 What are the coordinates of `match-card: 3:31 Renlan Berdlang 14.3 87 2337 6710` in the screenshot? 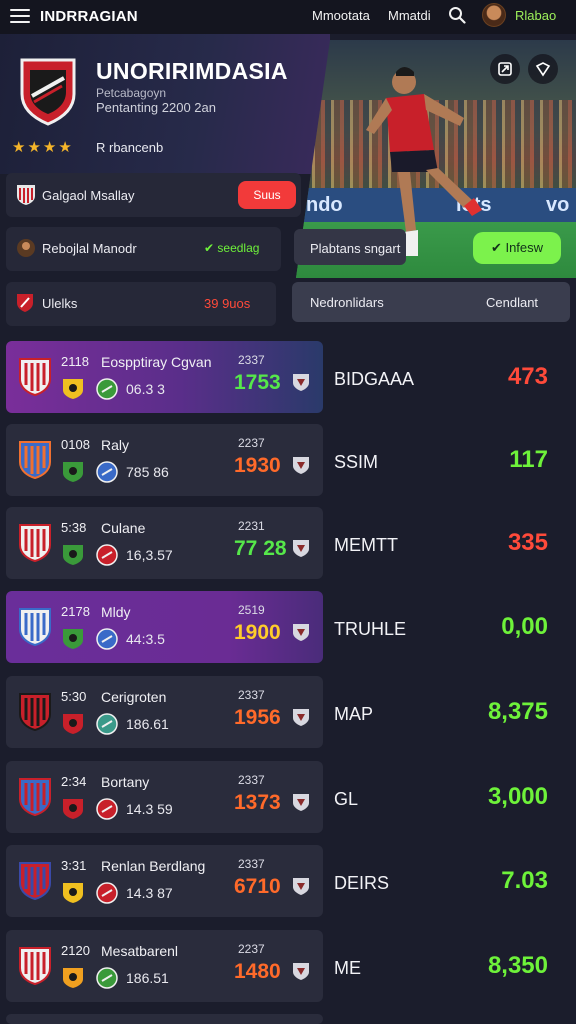 It's located at (164, 881).